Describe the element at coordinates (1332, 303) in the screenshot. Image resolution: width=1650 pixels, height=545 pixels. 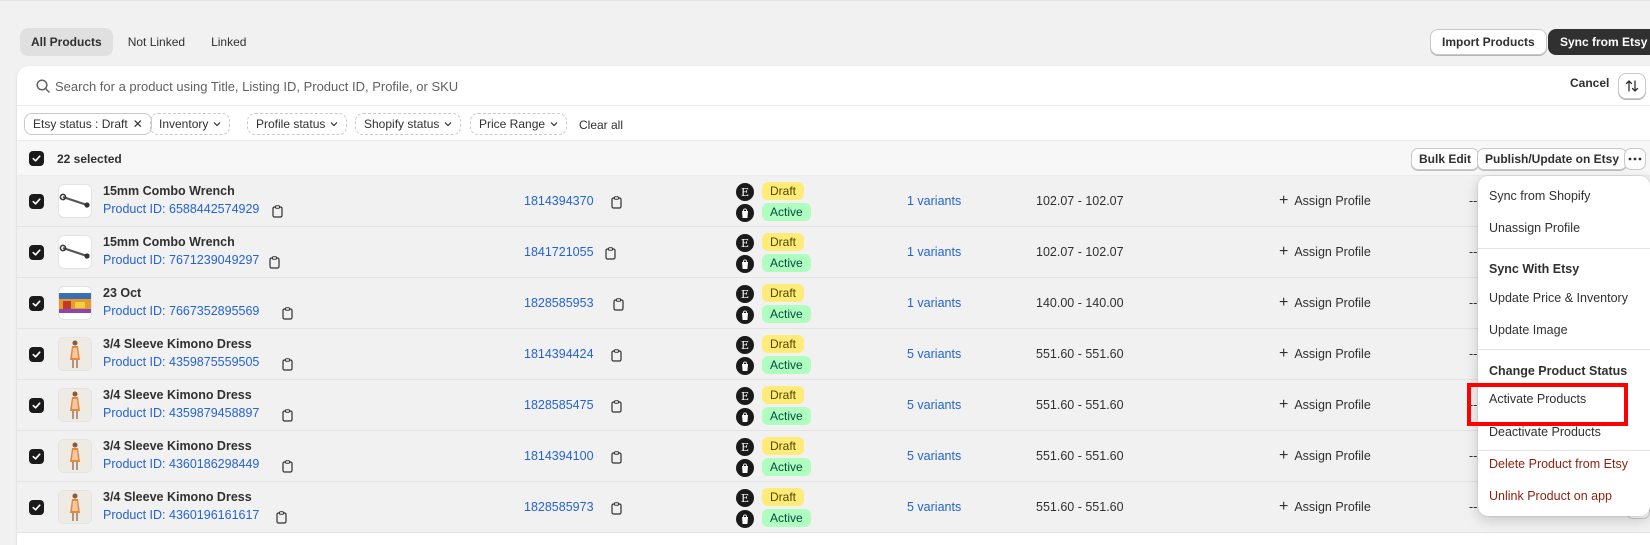
I see `assign-profile-label: Assign Profile` at that location.